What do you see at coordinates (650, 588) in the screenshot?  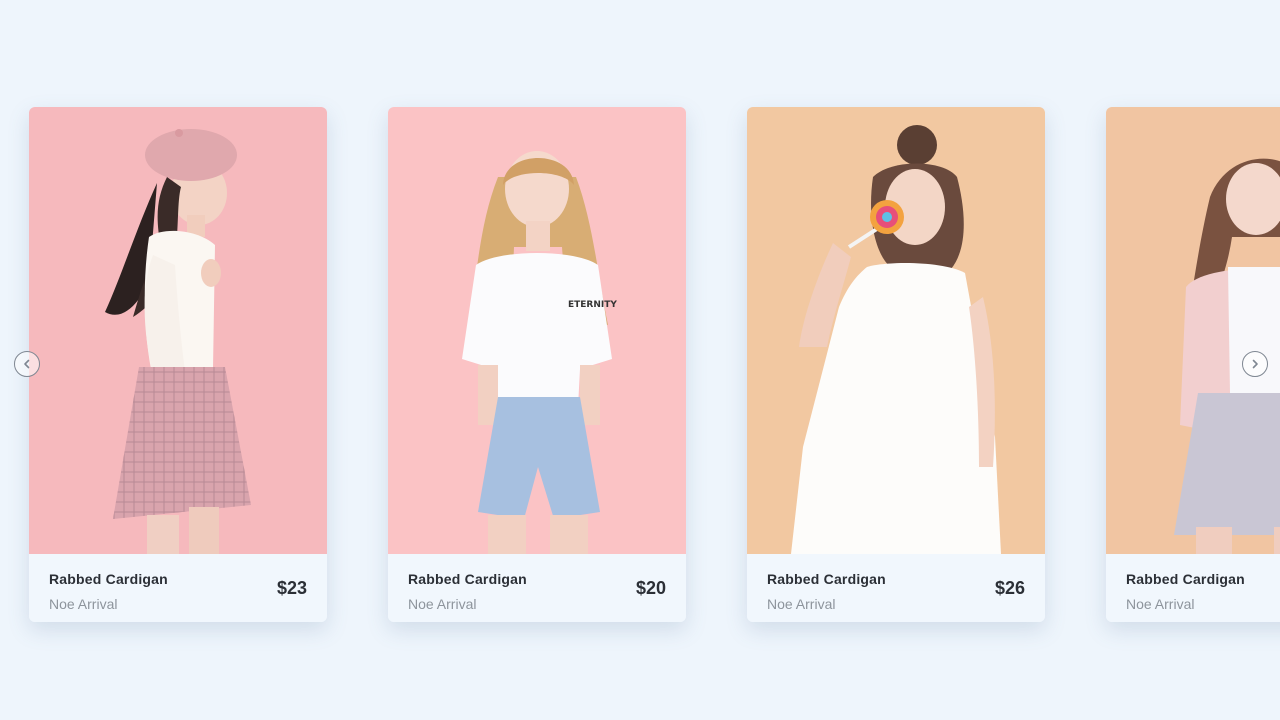 I see `product-price: $20` at bounding box center [650, 588].